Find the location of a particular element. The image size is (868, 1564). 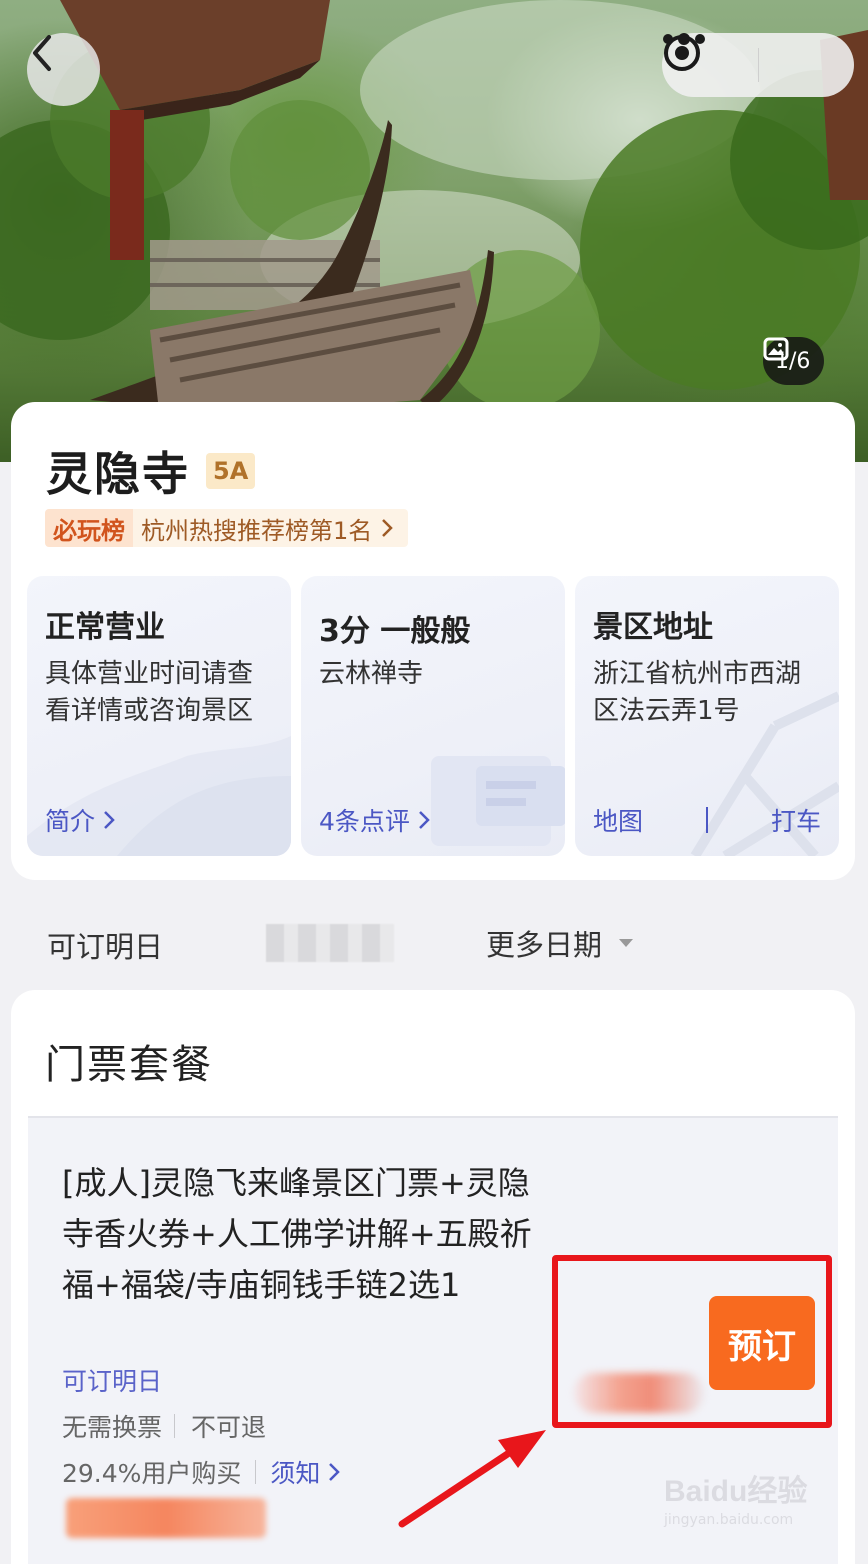

rating-tile: 3分 一般般 云林禅寺 4条点评 is located at coordinates (433, 716).